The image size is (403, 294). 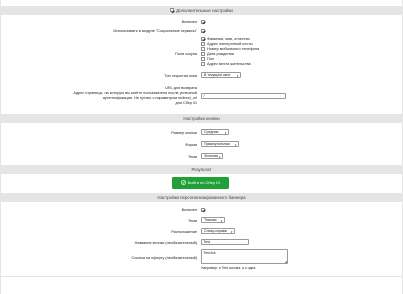 I want to click on redirect-url-input: /, so click(x=243, y=96).